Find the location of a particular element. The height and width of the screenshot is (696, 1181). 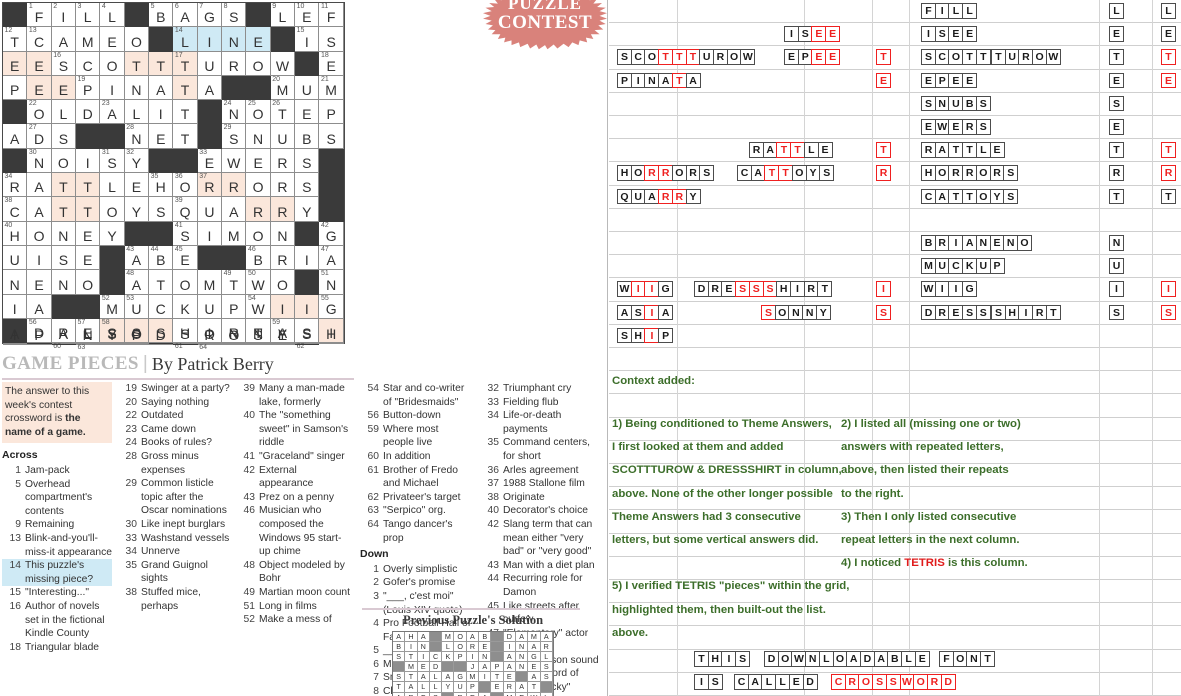

clue-item: 39 Many a man-made lake, formerly is located at coordinates (293, 395).